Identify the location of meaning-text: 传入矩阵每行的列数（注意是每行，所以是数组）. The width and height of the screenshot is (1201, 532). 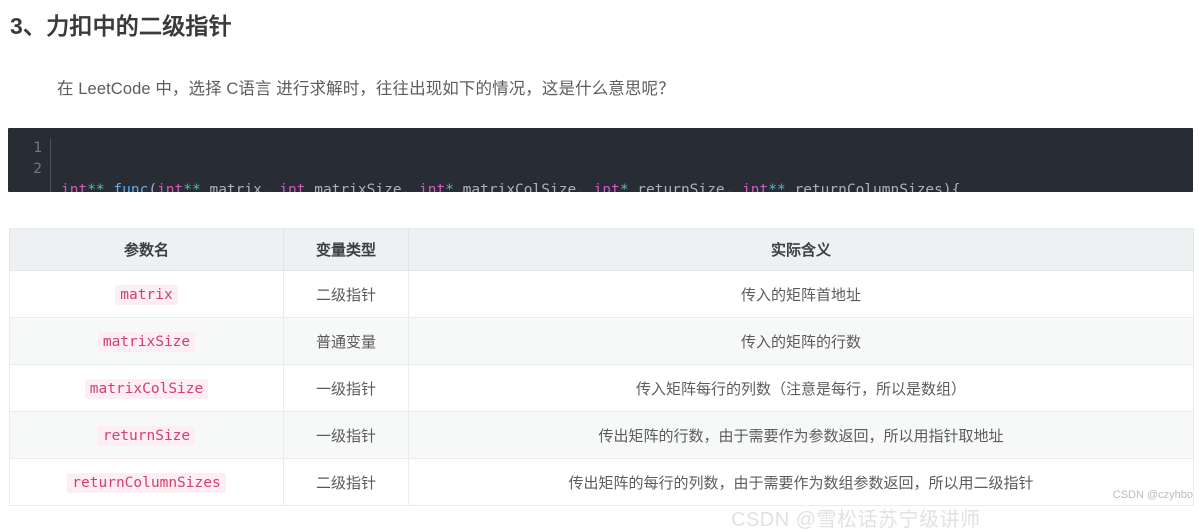
(800, 389).